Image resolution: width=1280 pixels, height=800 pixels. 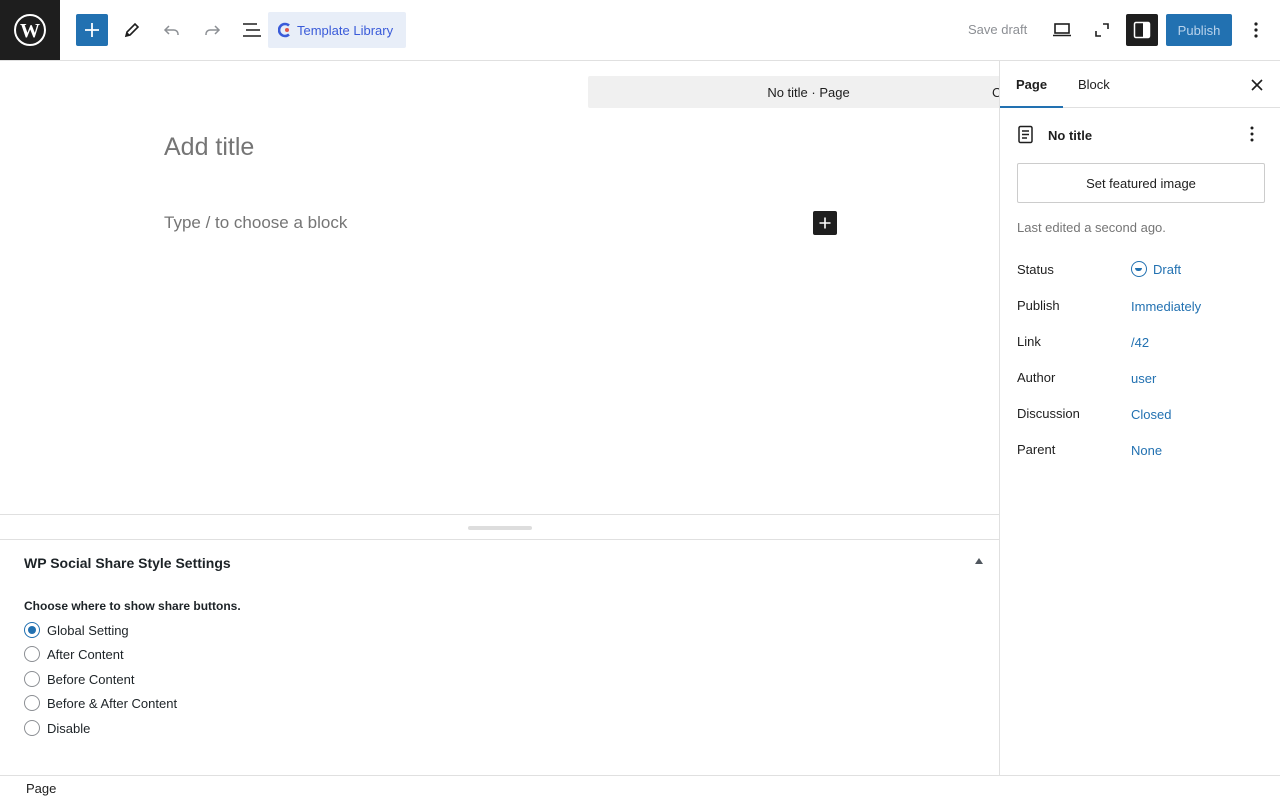 I want to click on document-actions-button, so click(x=1252, y=136).